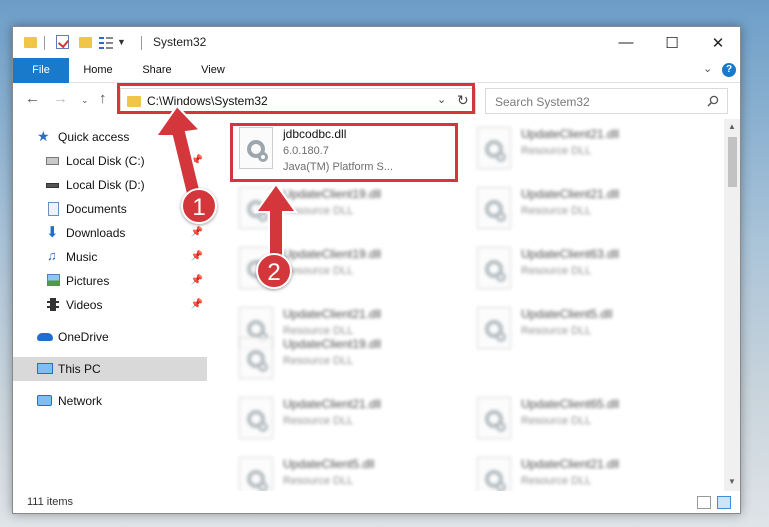 The image size is (769, 527). Describe the element at coordinates (85, 100) in the screenshot. I see `recent-locations-chevron-icon: ⌄` at that location.